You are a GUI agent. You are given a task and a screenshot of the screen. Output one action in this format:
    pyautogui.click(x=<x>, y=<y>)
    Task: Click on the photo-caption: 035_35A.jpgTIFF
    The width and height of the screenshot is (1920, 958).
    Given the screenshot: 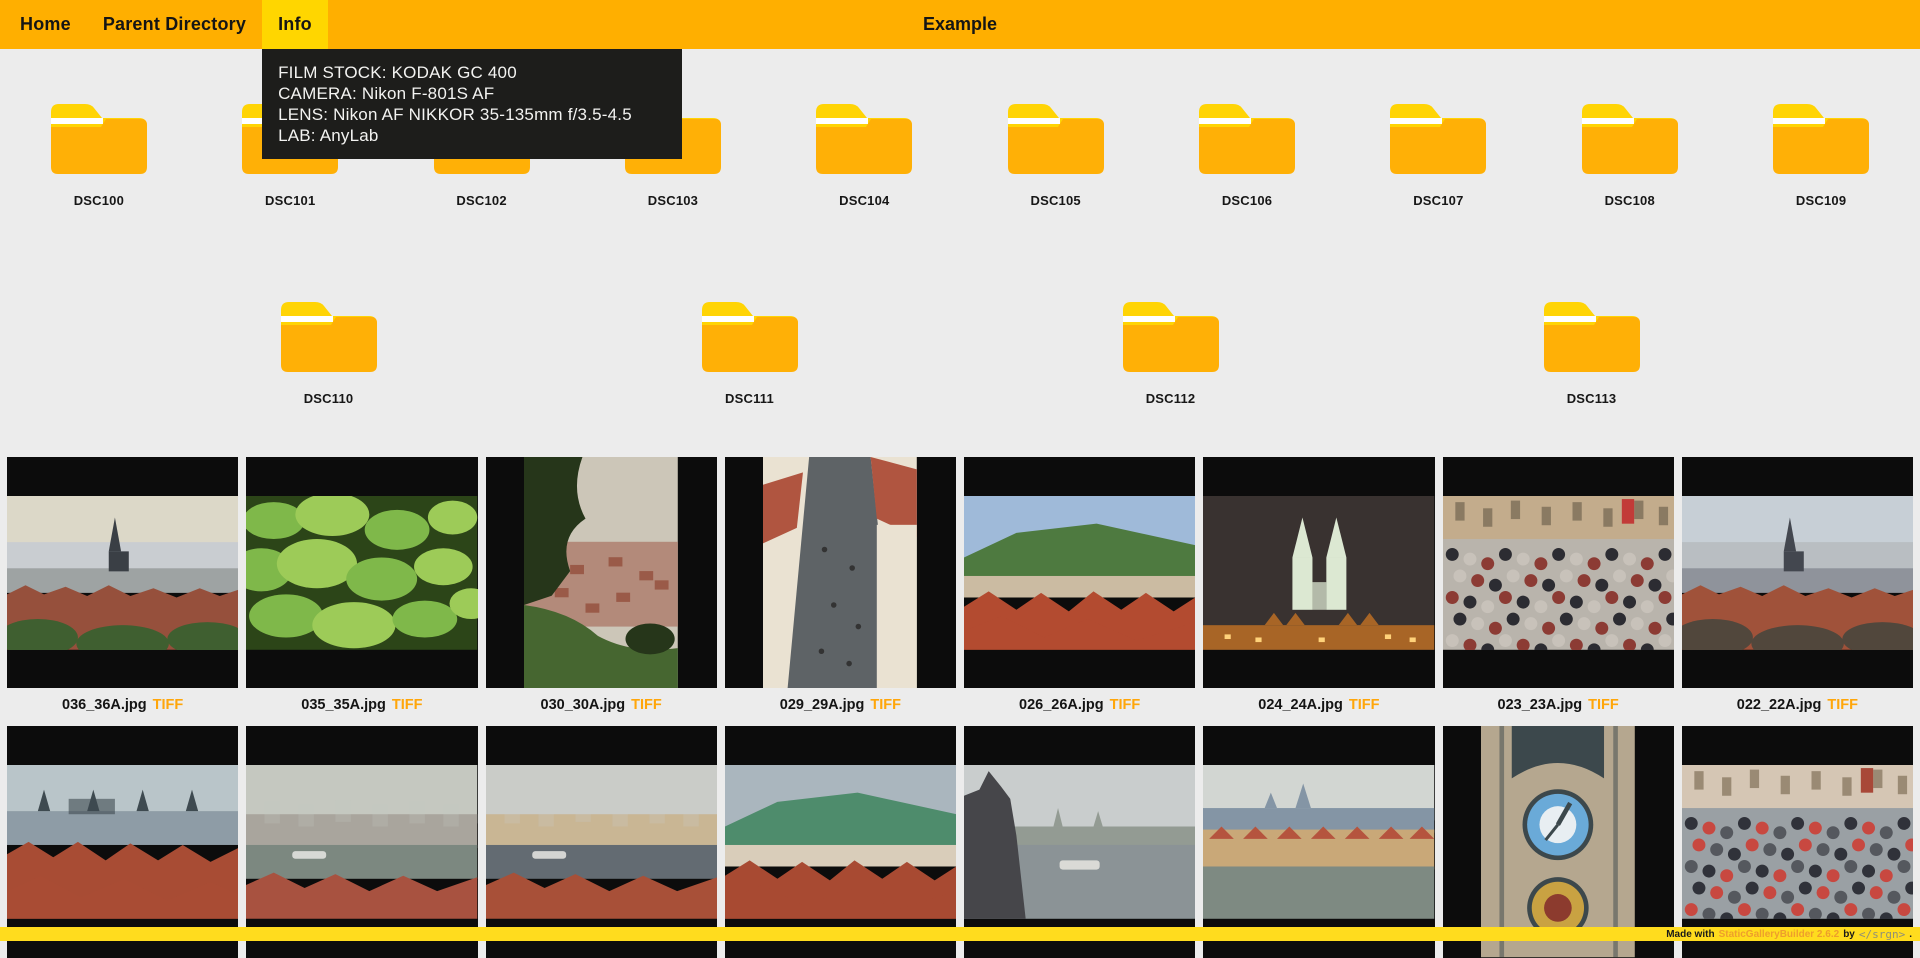 What is the action you would take?
    pyautogui.click(x=361, y=705)
    